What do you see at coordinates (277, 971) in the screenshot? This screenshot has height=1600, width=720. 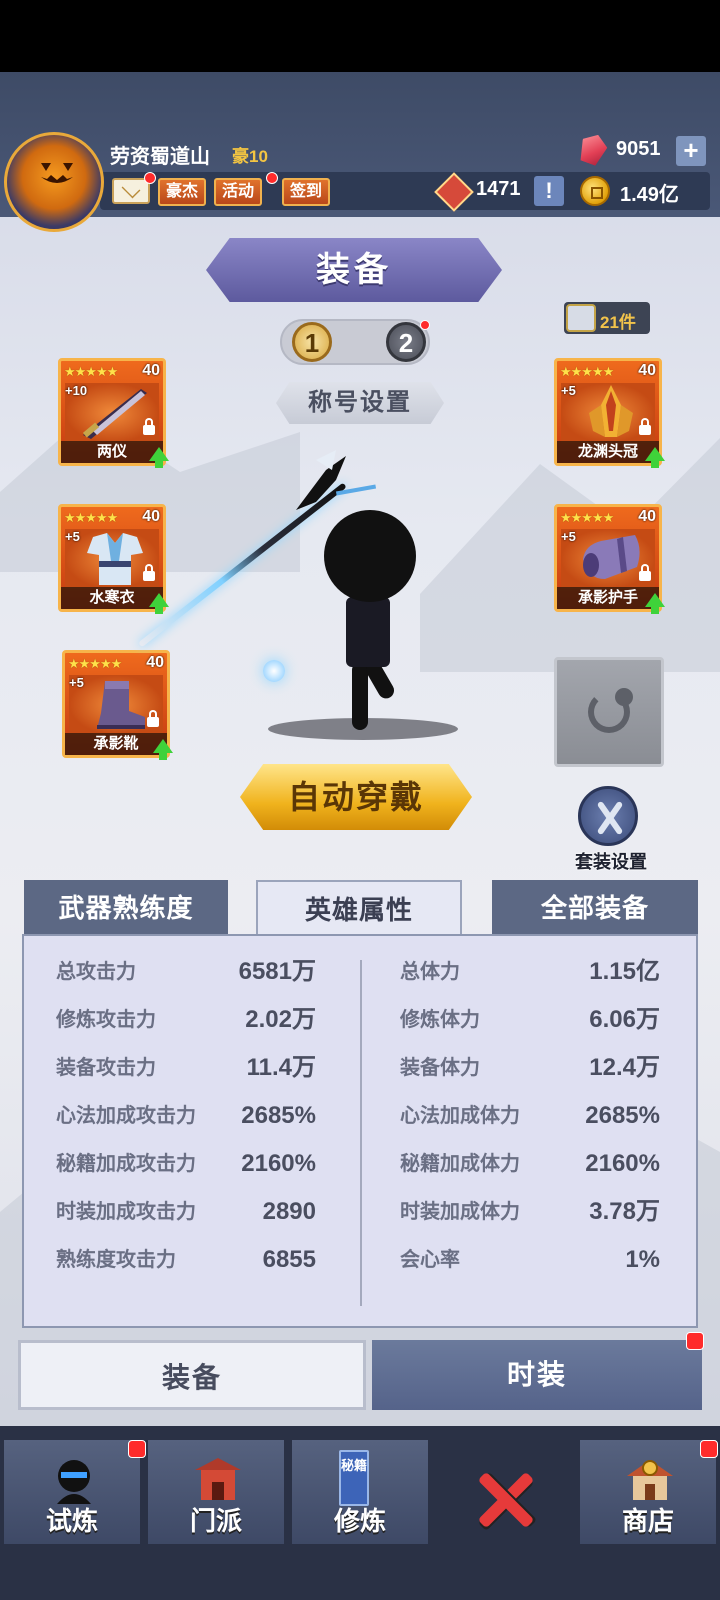 I see `stat-value: 6581万` at bounding box center [277, 971].